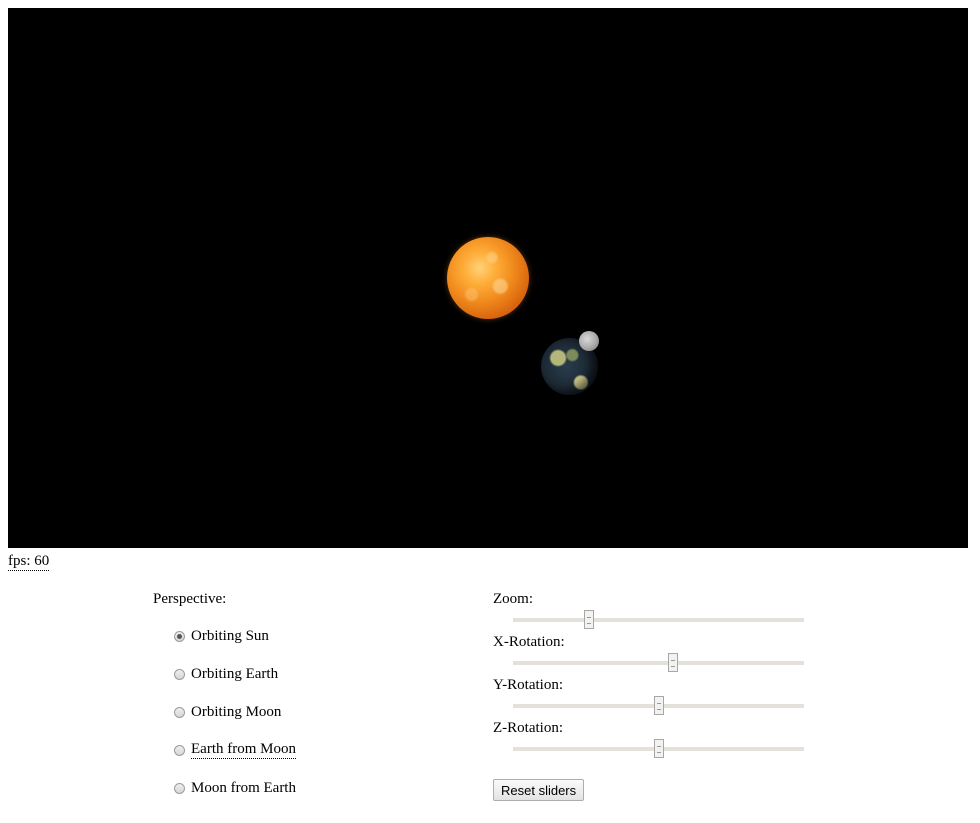 Image resolution: width=980 pixels, height=823 pixels. I want to click on perspective-heading: Perspective:, so click(190, 599).